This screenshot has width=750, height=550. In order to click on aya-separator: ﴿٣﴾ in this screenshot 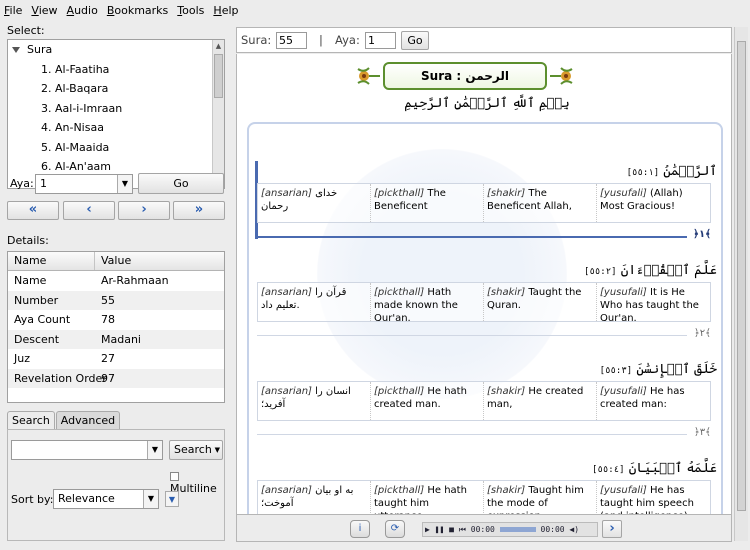, I will do `click(484, 434)`.